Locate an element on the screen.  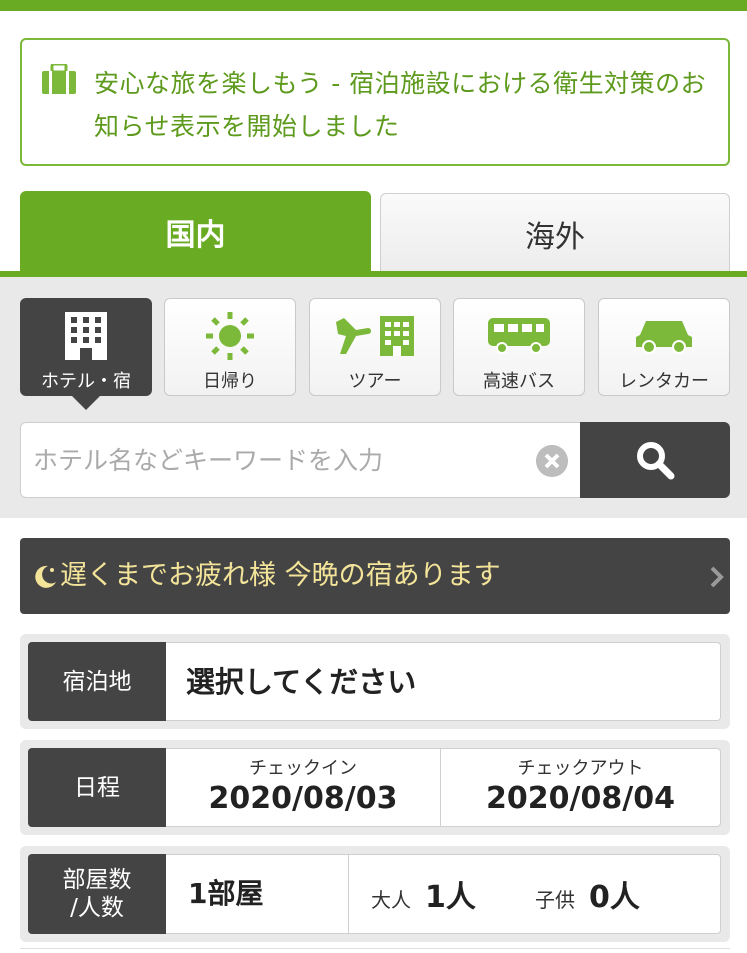
schedule-row: 日程 チェックイン 2020/08/03 チェックアウト 2020/08/04 is located at coordinates (375, 787).